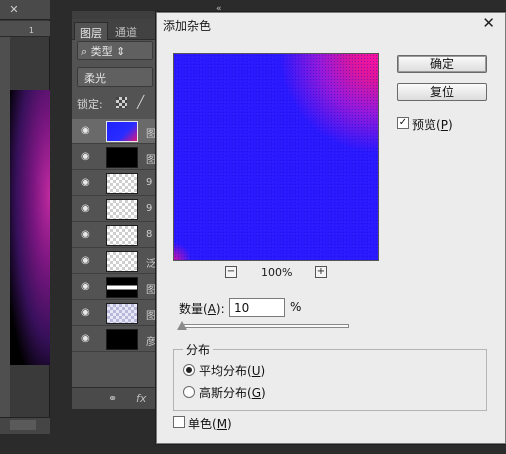 The width and height of the screenshot is (506, 454). What do you see at coordinates (141, 398) in the screenshot?
I see `fx-icon: fx` at bounding box center [141, 398].